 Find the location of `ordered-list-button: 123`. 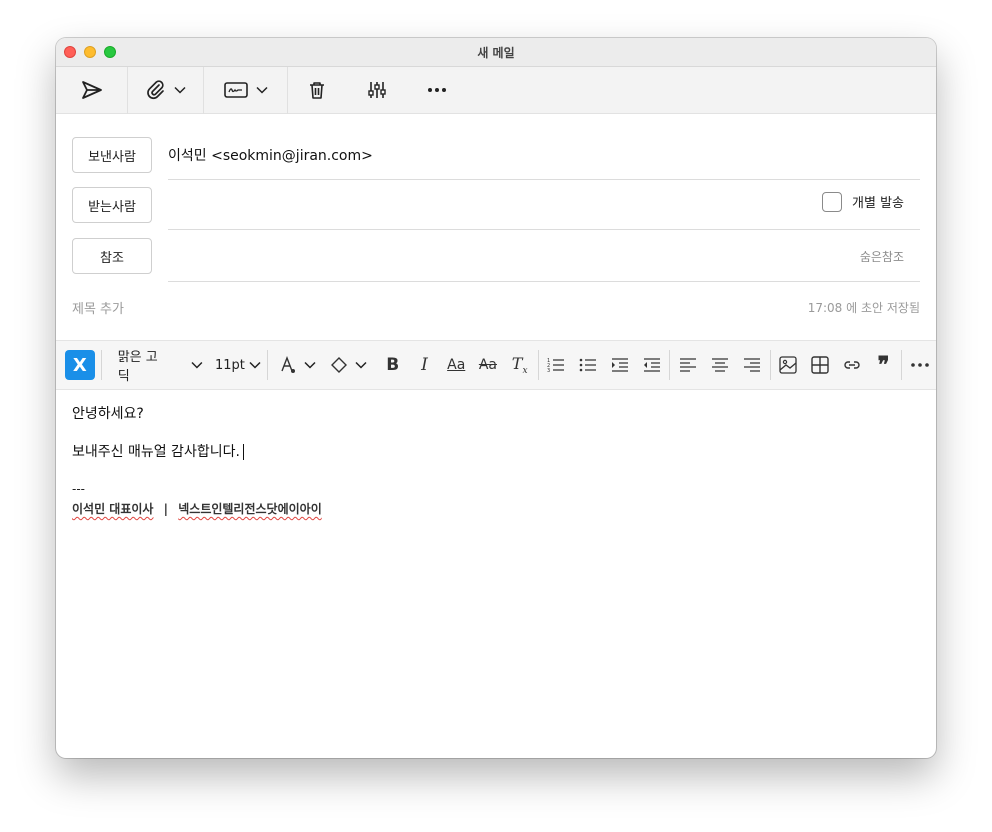

ordered-list-button: 123 is located at coordinates (556, 365).